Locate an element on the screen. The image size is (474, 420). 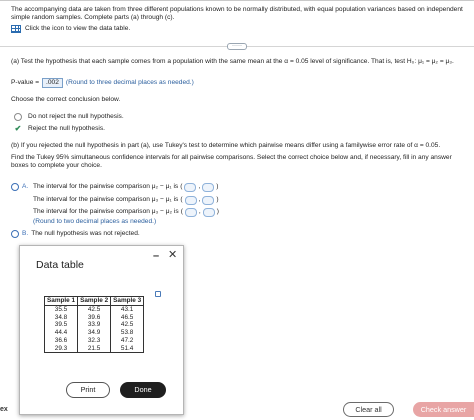
view-data-table-link: Click the icon to view the data table. is located at coordinates (70, 29).